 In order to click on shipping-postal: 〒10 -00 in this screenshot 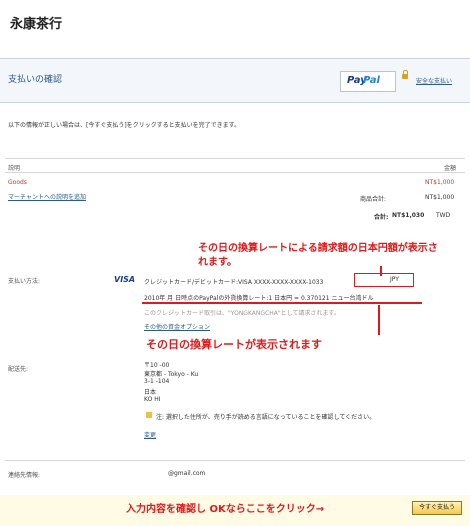, I will do `click(157, 365)`.